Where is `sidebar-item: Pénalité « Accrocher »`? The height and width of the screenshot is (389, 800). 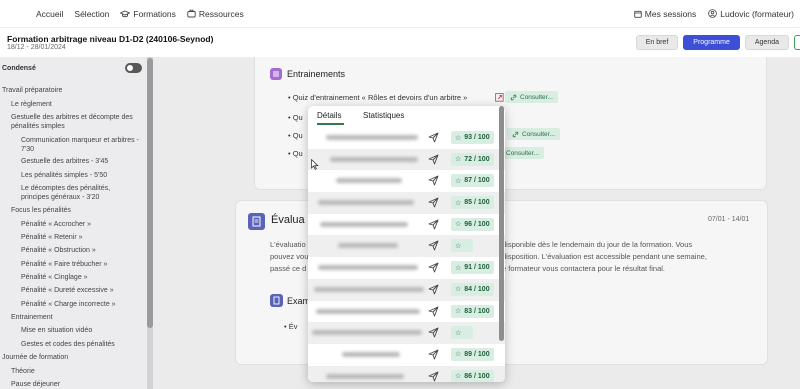 sidebar-item: Pénalité « Accrocher » is located at coordinates (82, 224).